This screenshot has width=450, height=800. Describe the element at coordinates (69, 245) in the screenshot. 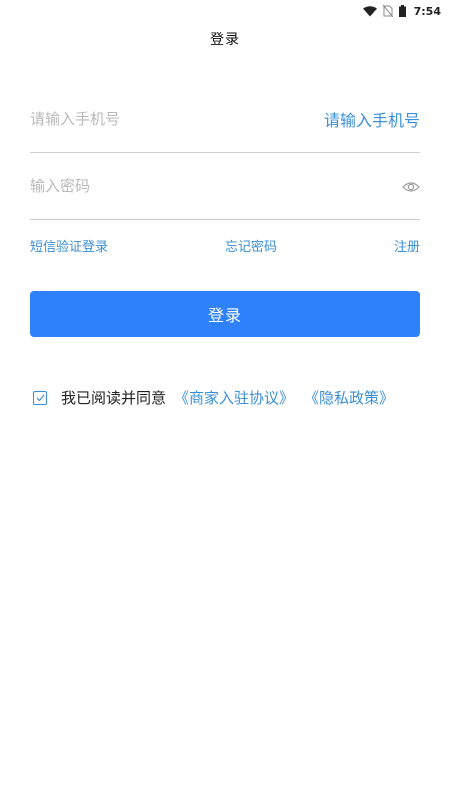

I see `sms-login-link: 短信验证登录` at that location.